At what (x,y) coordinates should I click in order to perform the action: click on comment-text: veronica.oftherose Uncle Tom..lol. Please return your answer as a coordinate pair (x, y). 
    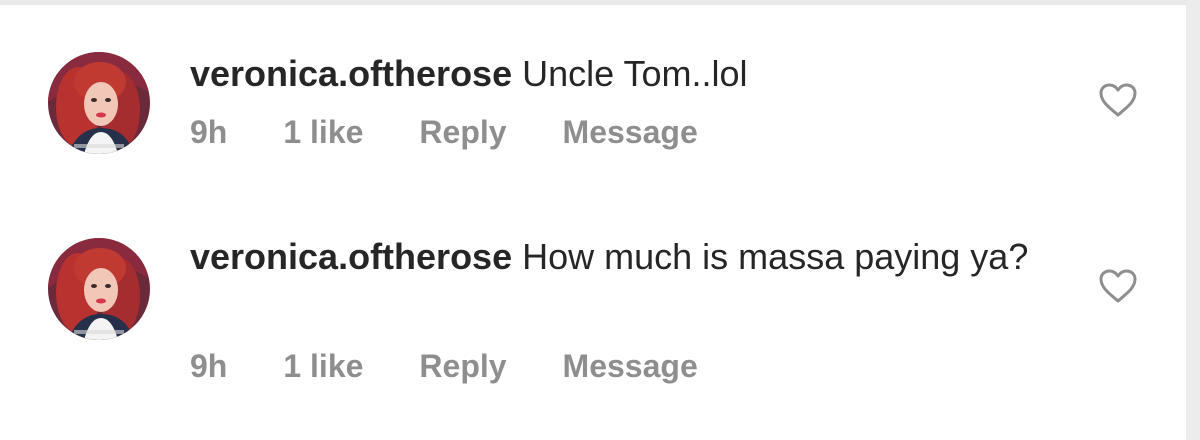
    Looking at the image, I should click on (630, 74).